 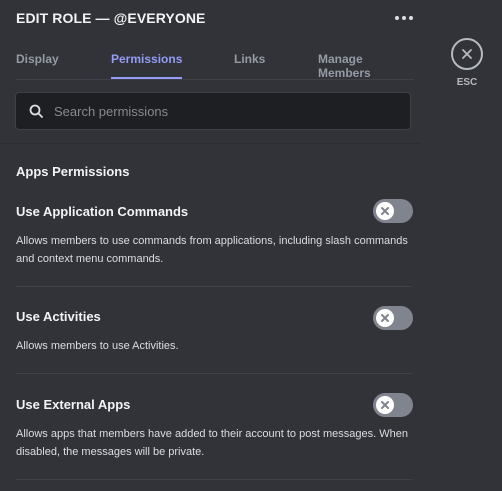 I want to click on close-button, so click(x=467, y=54).